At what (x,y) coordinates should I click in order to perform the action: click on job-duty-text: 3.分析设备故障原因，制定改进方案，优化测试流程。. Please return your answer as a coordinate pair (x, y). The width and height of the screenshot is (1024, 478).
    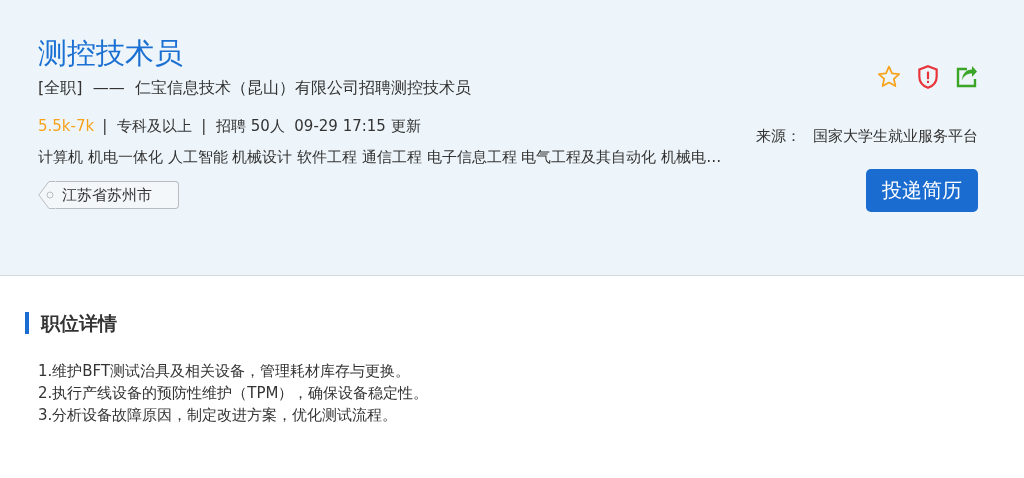
    Looking at the image, I should click on (218, 415).